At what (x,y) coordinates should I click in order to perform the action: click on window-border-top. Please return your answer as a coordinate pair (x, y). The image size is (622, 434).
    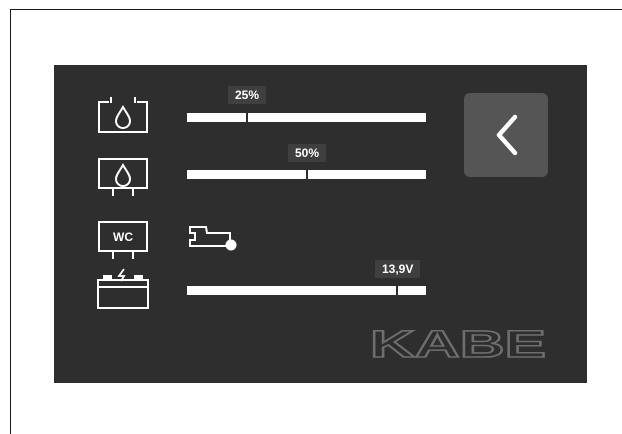
    Looking at the image, I should click on (316, 9).